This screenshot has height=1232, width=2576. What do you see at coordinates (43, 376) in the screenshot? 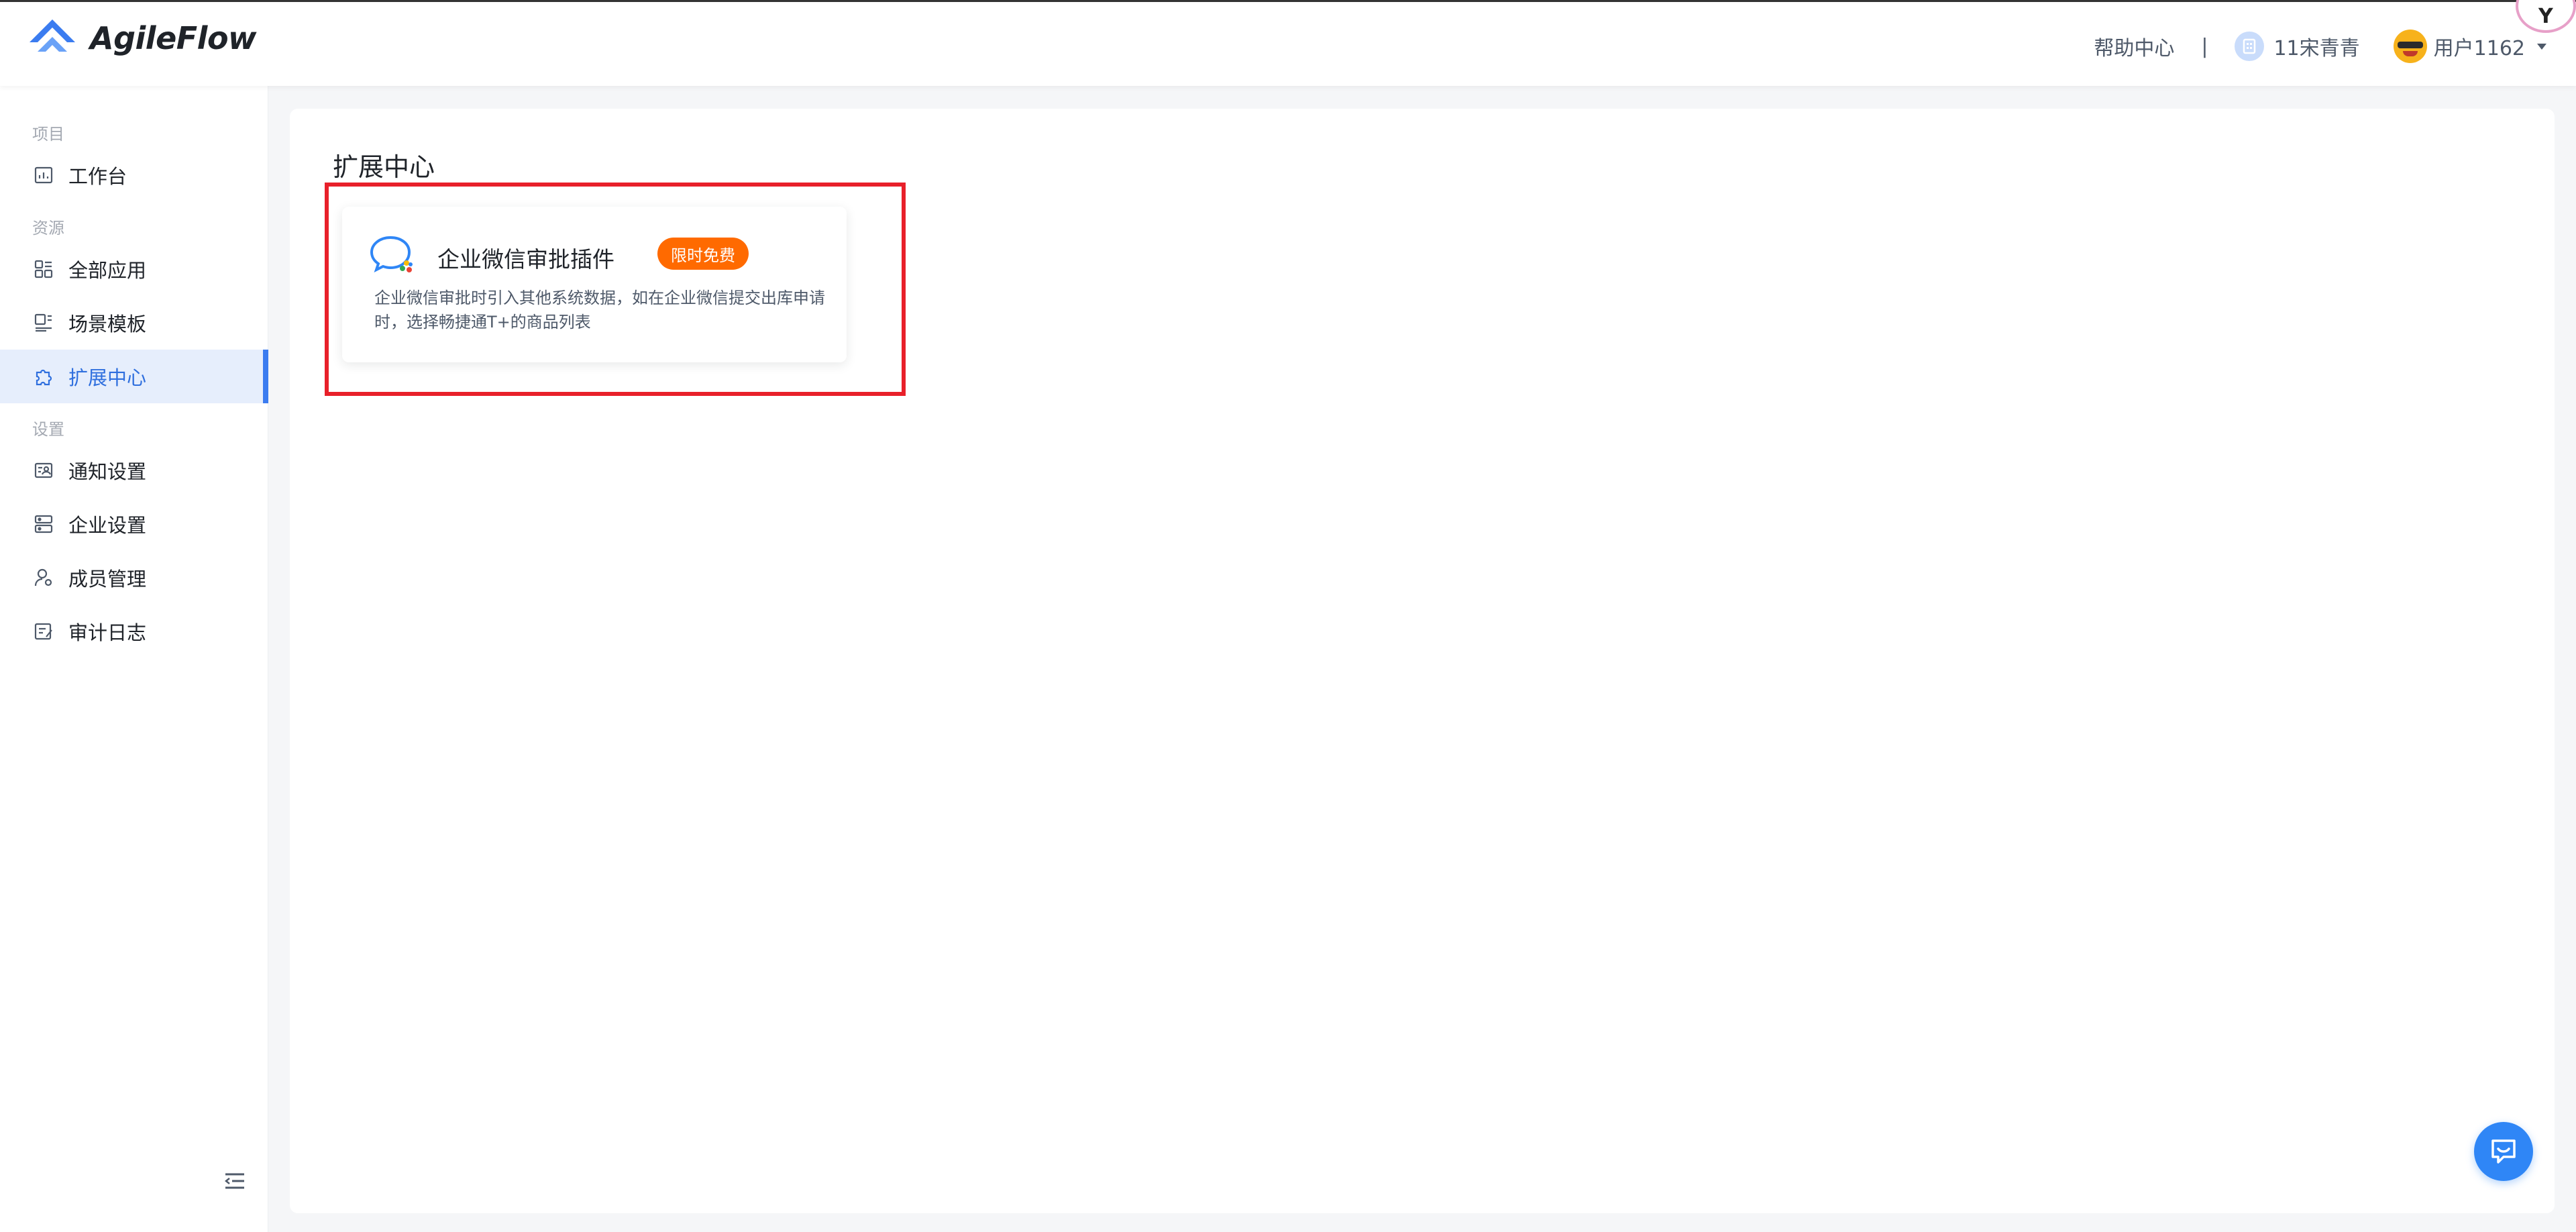
I see `puzzle-icon` at bounding box center [43, 376].